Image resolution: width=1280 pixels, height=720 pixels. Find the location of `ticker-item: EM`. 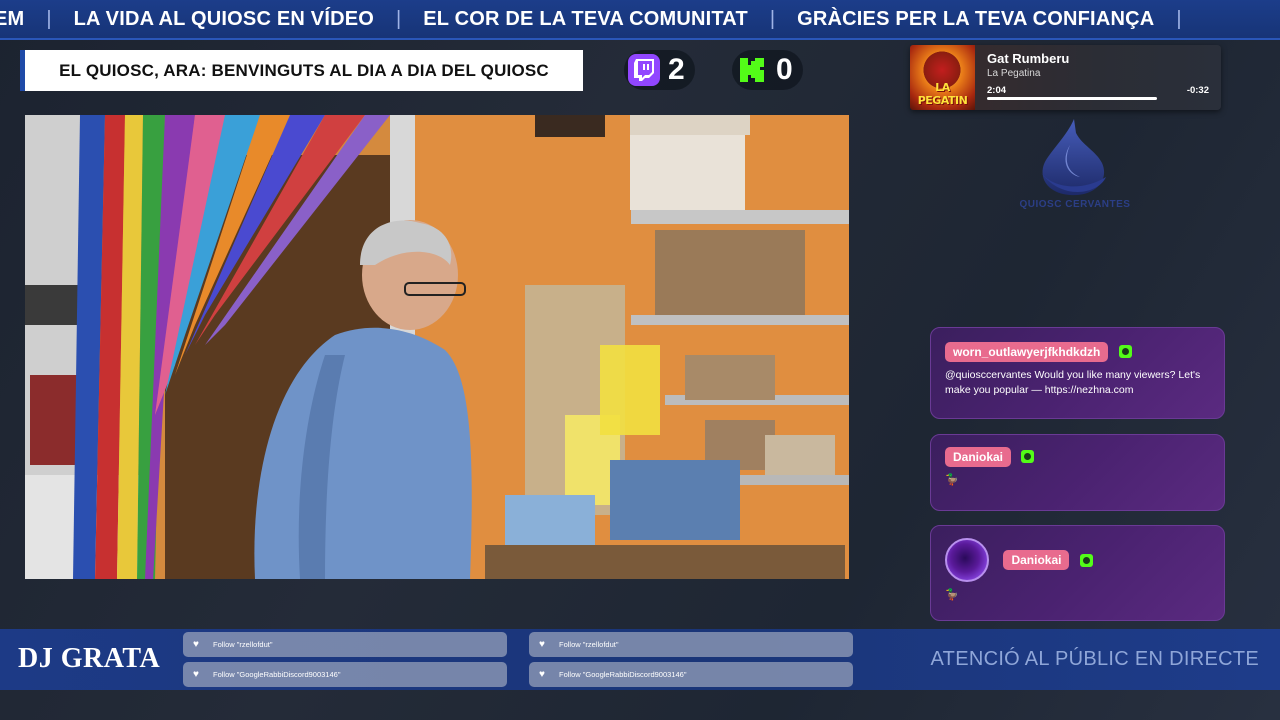

ticker-item: EM is located at coordinates (12, 18).